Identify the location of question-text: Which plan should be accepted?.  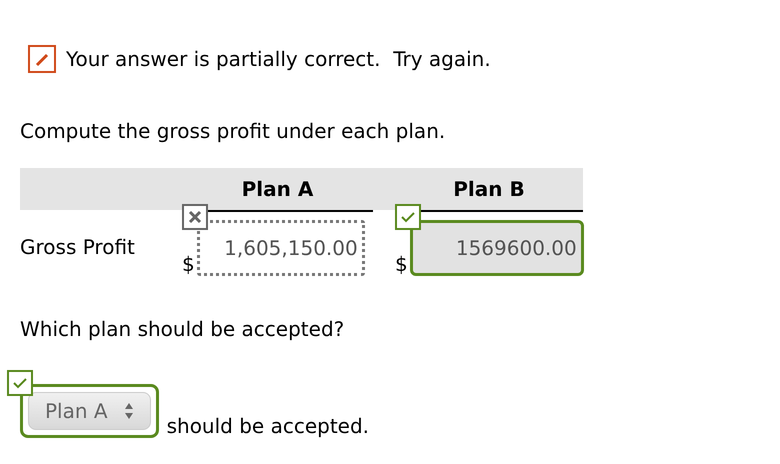
(182, 329).